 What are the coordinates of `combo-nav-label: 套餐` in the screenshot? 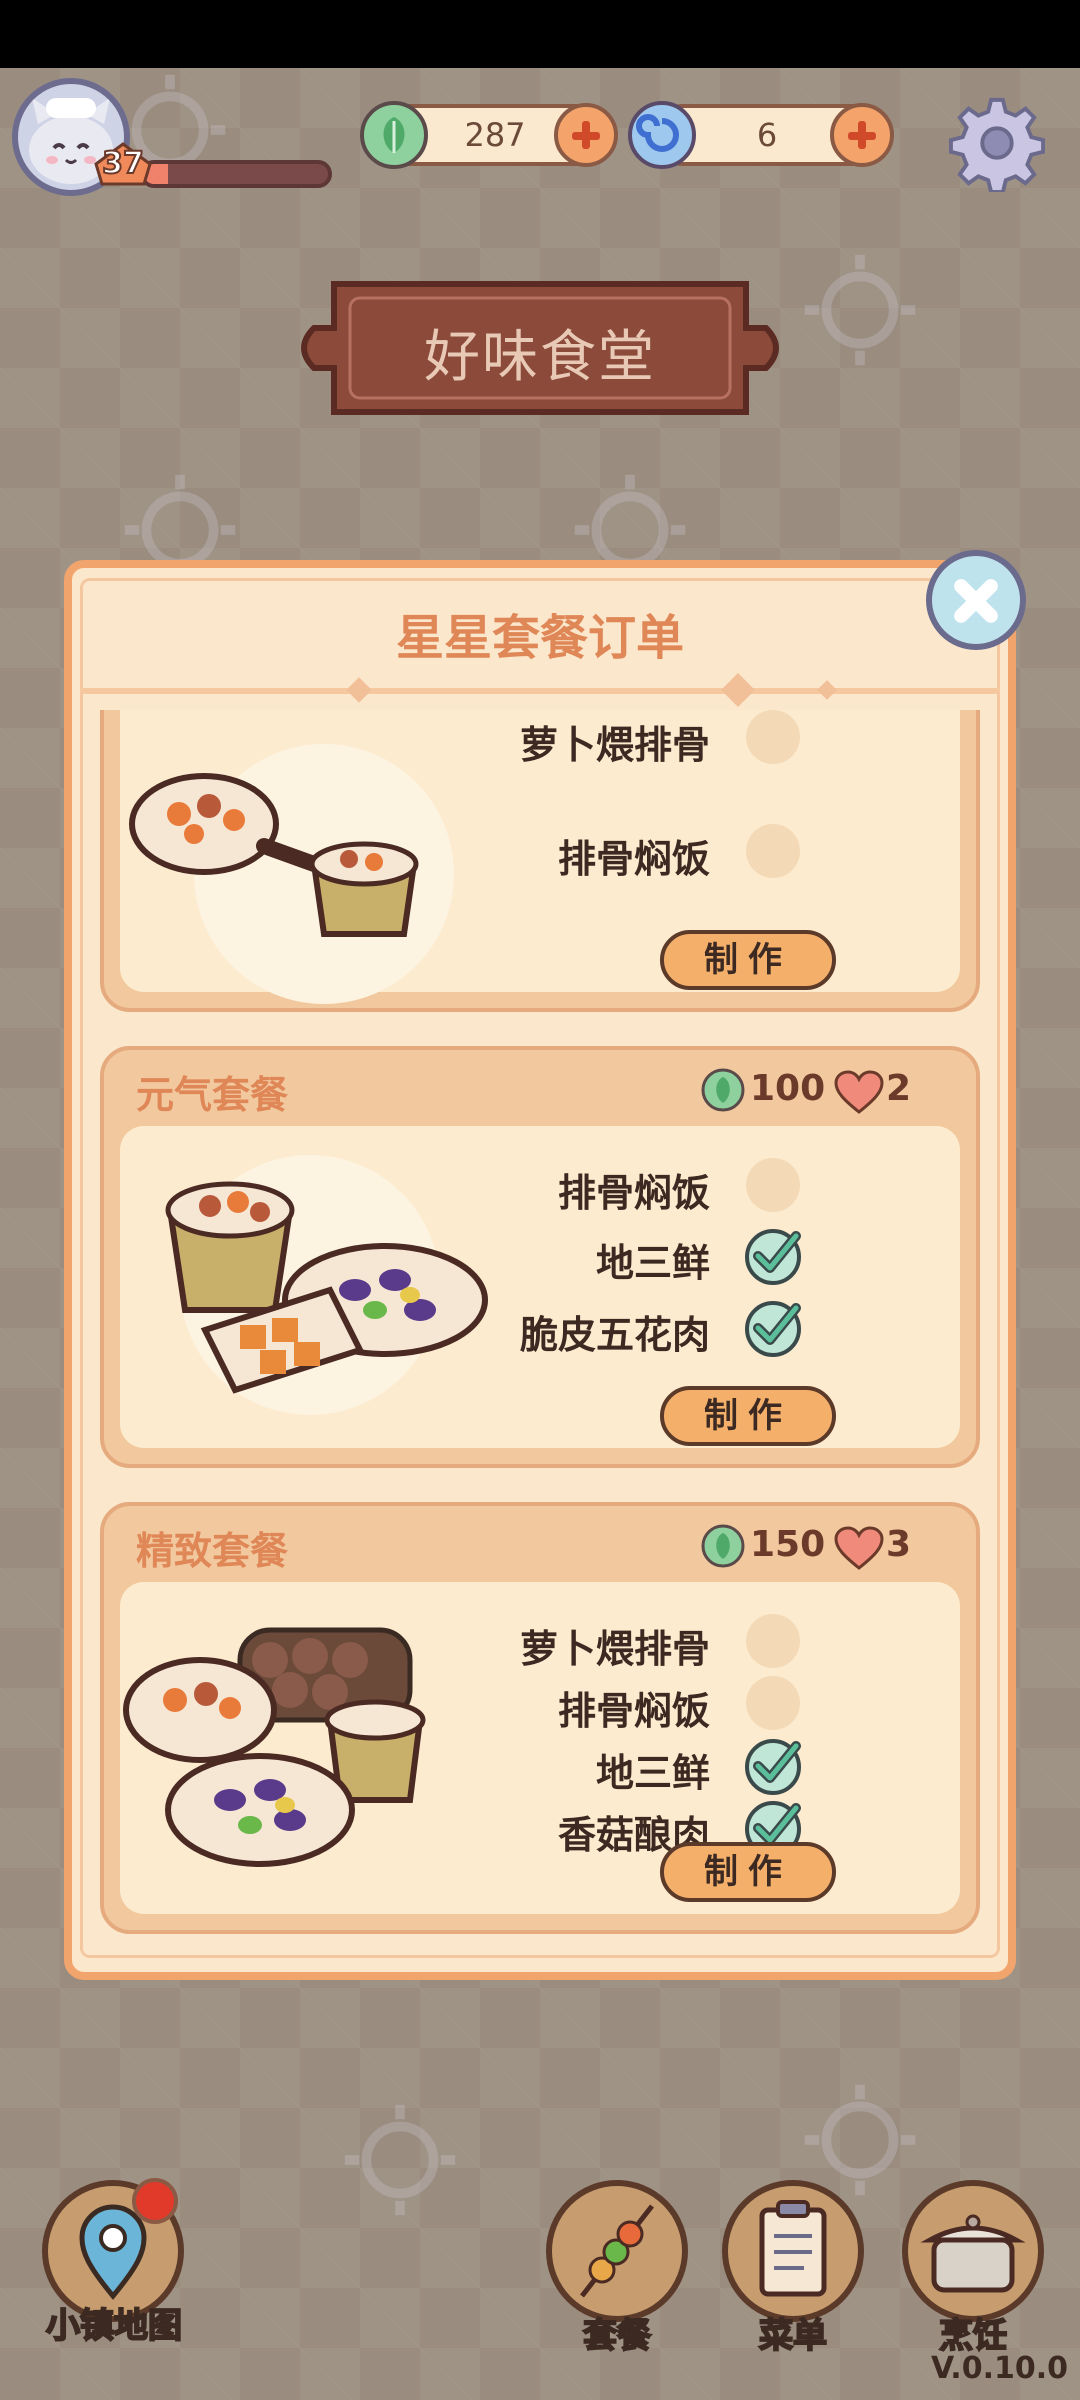 It's located at (617, 2336).